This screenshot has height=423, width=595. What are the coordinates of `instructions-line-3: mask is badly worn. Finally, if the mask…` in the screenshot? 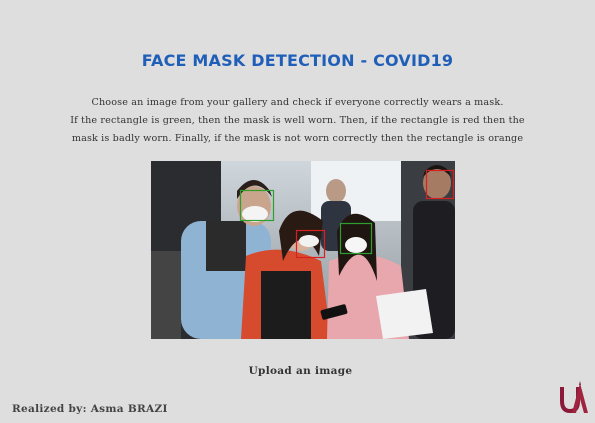 It's located at (297, 138).